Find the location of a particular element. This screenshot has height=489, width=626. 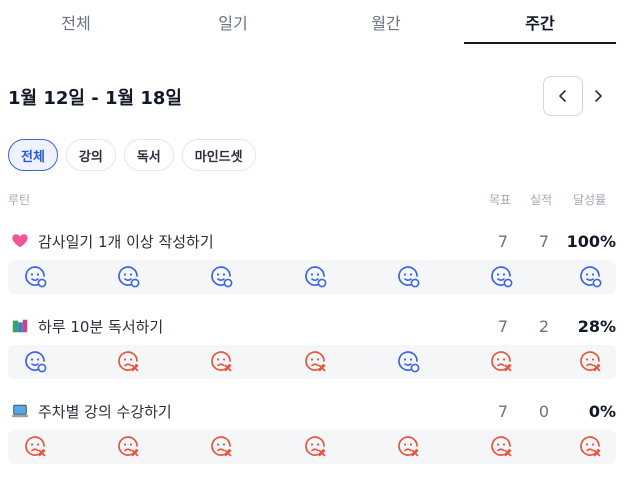

routine-title: 하루 10분 독서하기 is located at coordinates (86, 326).